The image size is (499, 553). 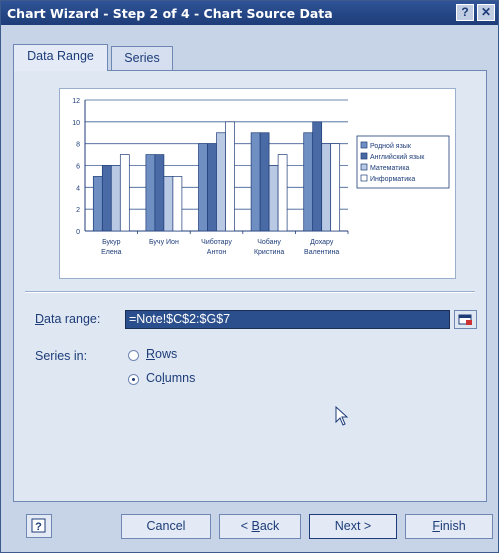 I want to click on x-tick-label: Кристина, so click(x=269, y=252).